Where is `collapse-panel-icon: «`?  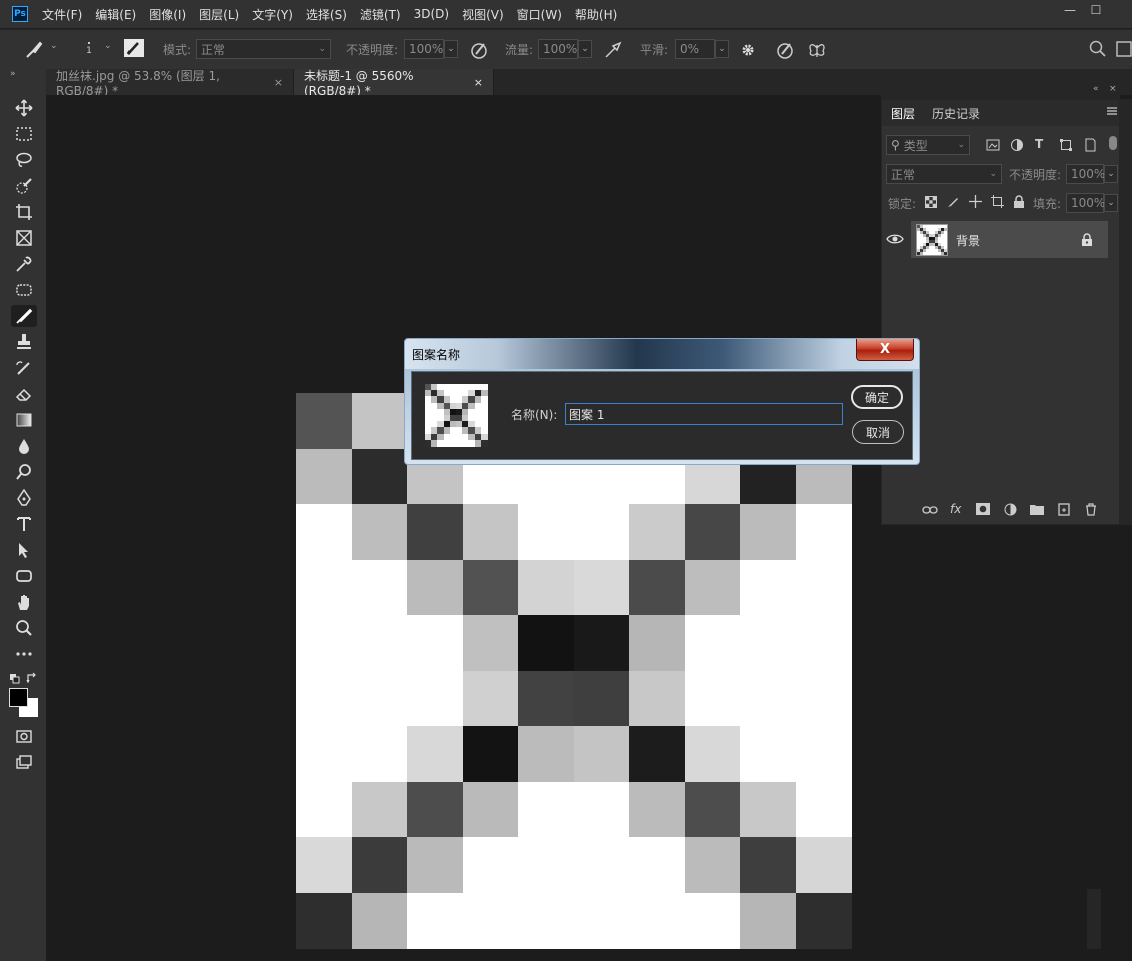
collapse-panel-icon: « is located at coordinates (1096, 89).